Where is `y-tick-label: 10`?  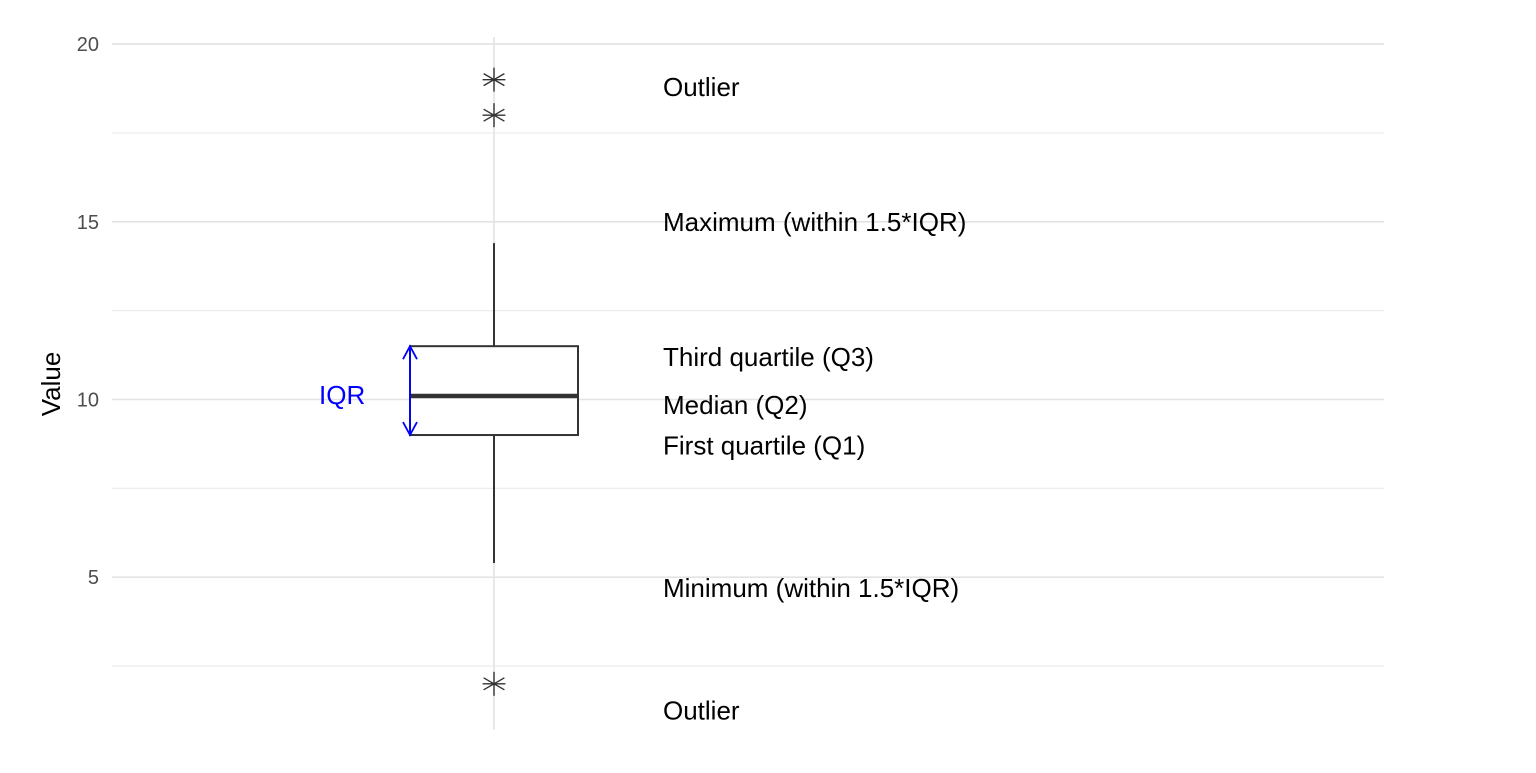 y-tick-label: 10 is located at coordinates (88, 400).